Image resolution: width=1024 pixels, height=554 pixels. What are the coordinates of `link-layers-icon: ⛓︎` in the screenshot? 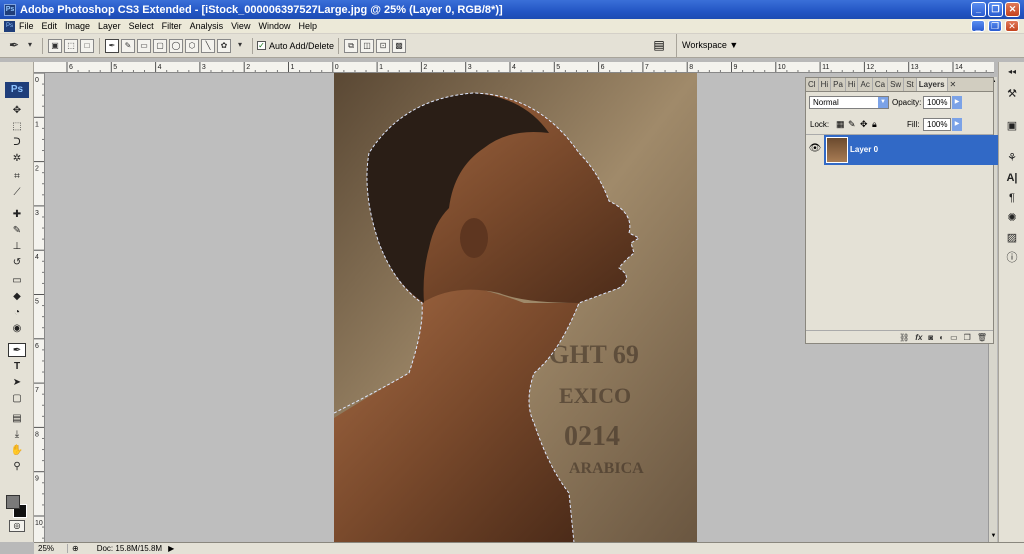 It's located at (904, 337).